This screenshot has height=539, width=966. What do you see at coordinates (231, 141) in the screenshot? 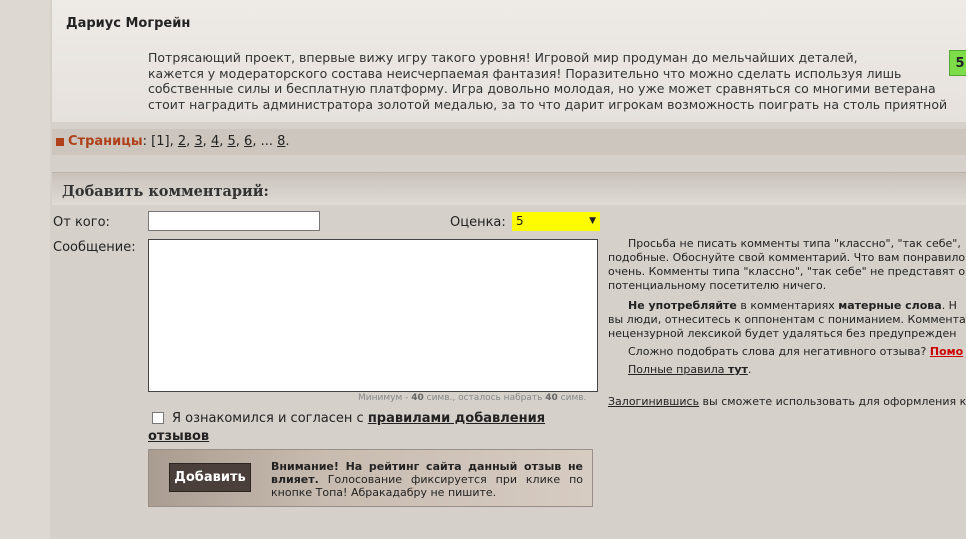
I see `page-link-5: 5` at bounding box center [231, 141].